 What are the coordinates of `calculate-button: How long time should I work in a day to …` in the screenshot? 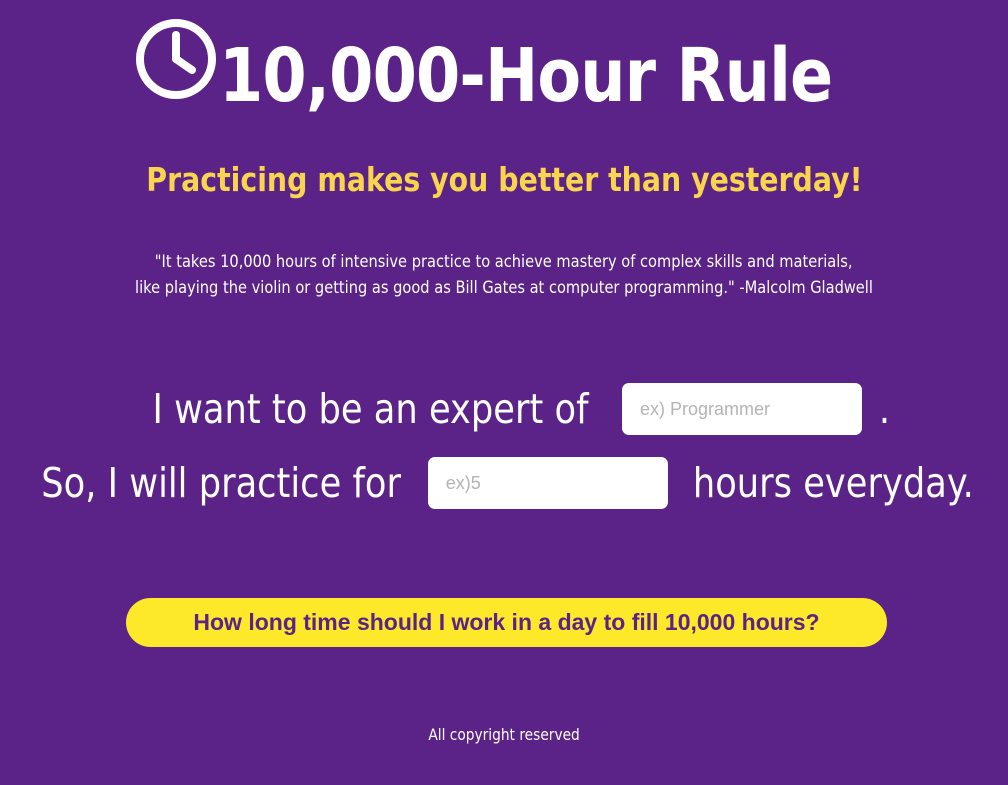 It's located at (506, 622).